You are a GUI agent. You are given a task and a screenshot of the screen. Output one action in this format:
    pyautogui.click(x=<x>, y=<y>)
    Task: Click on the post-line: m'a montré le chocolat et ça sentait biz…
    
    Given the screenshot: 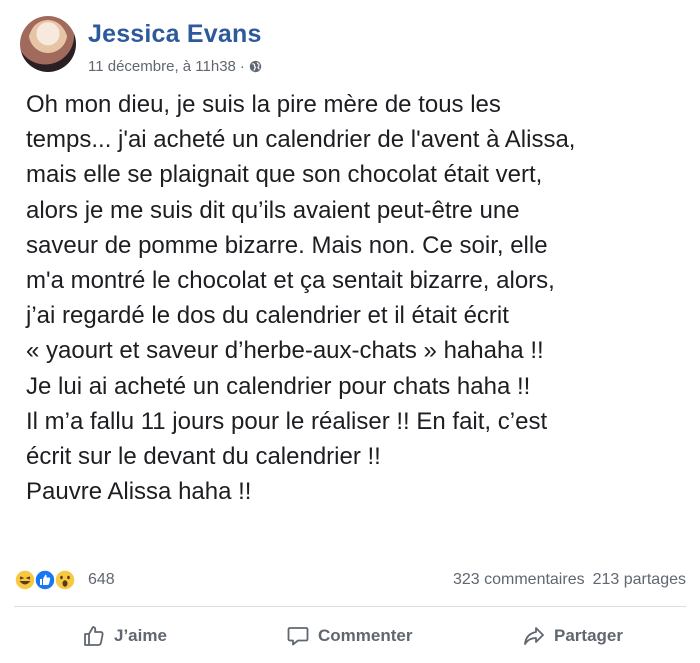 What is the action you would take?
    pyautogui.click(x=290, y=281)
    